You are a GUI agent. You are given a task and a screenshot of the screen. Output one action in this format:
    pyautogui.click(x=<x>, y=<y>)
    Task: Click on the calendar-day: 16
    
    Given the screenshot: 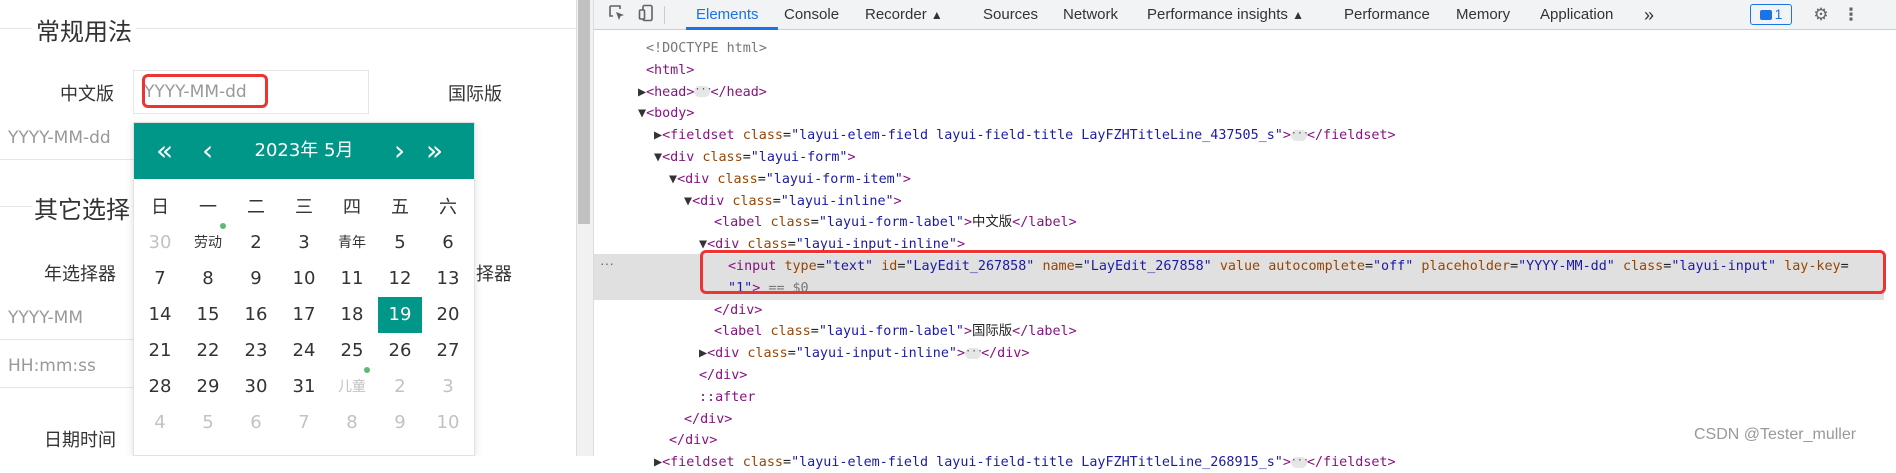 What is the action you would take?
    pyautogui.click(x=256, y=315)
    